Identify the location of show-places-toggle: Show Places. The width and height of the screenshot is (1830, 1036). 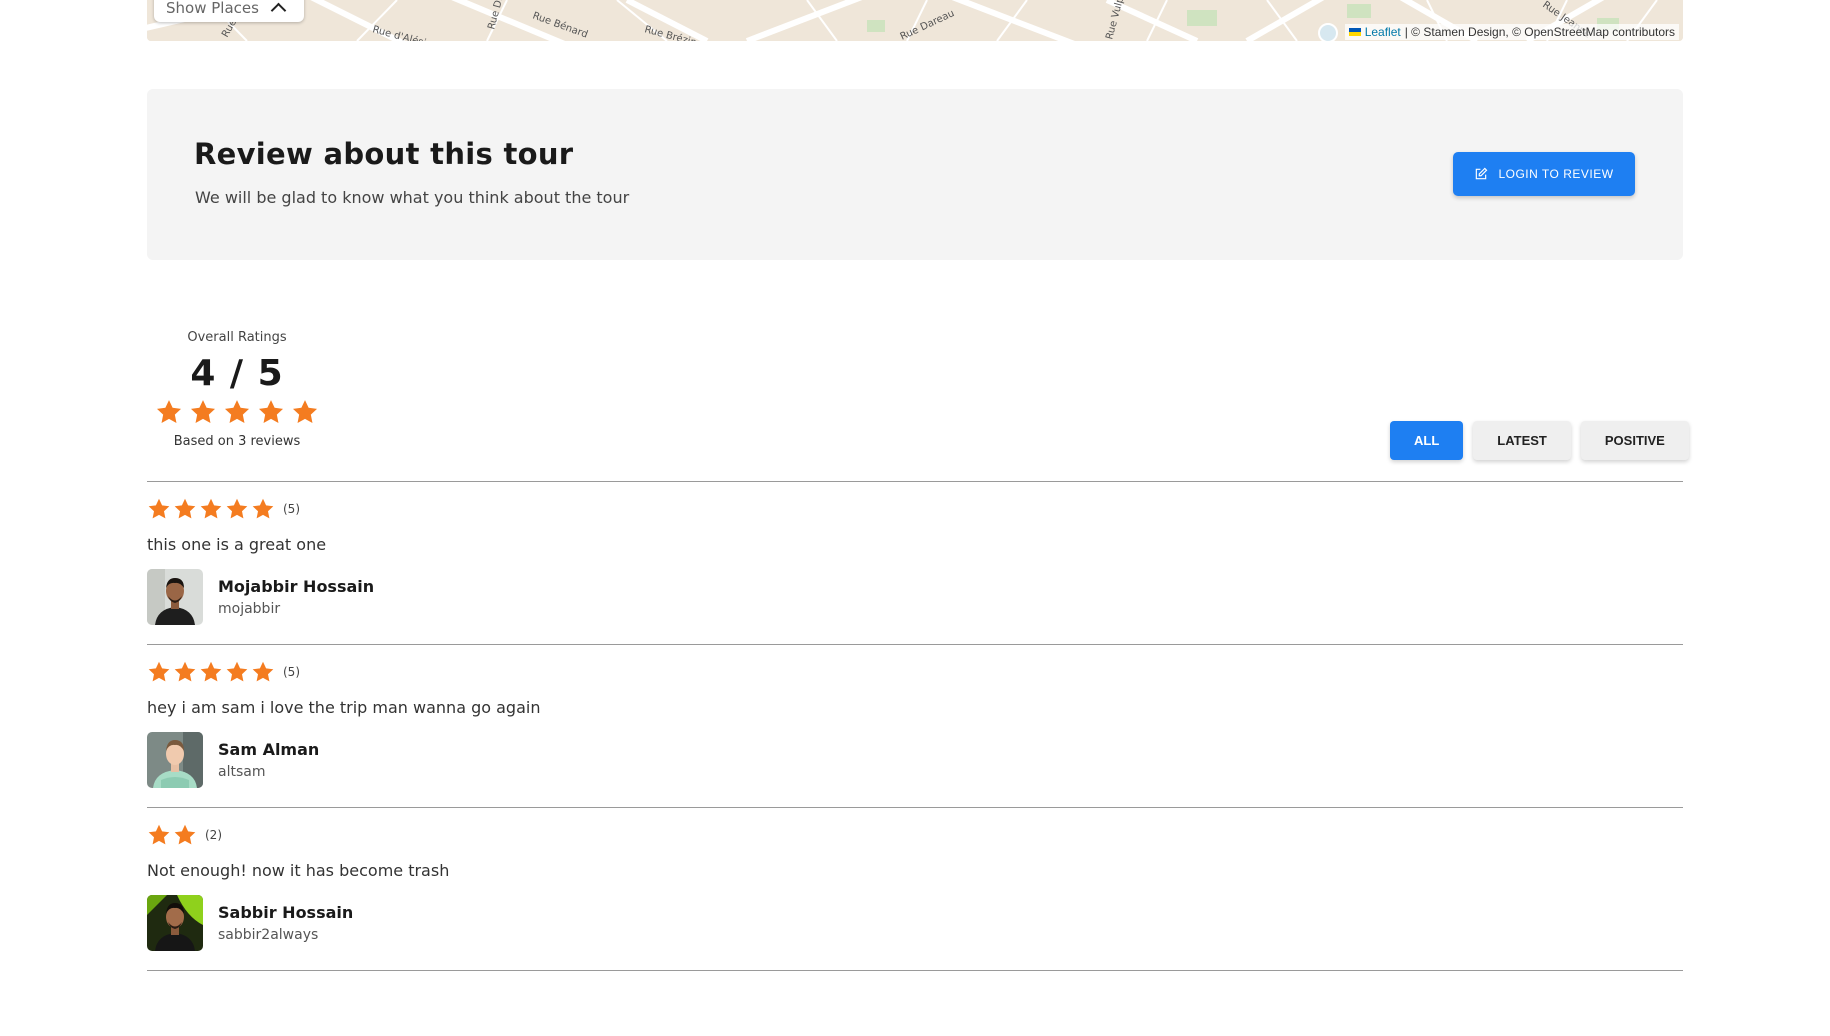
(229, 11).